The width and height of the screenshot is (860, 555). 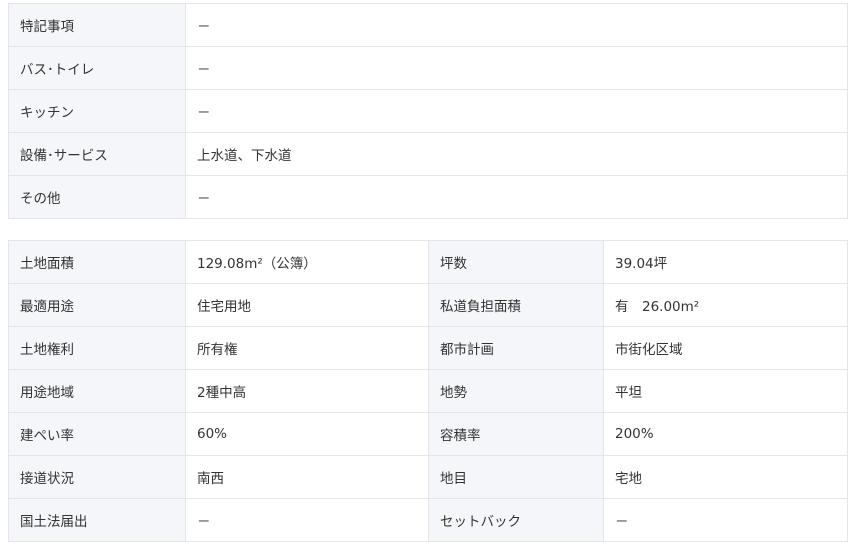 What do you see at coordinates (516, 348) in the screenshot?
I see `row-label: 都市計画` at bounding box center [516, 348].